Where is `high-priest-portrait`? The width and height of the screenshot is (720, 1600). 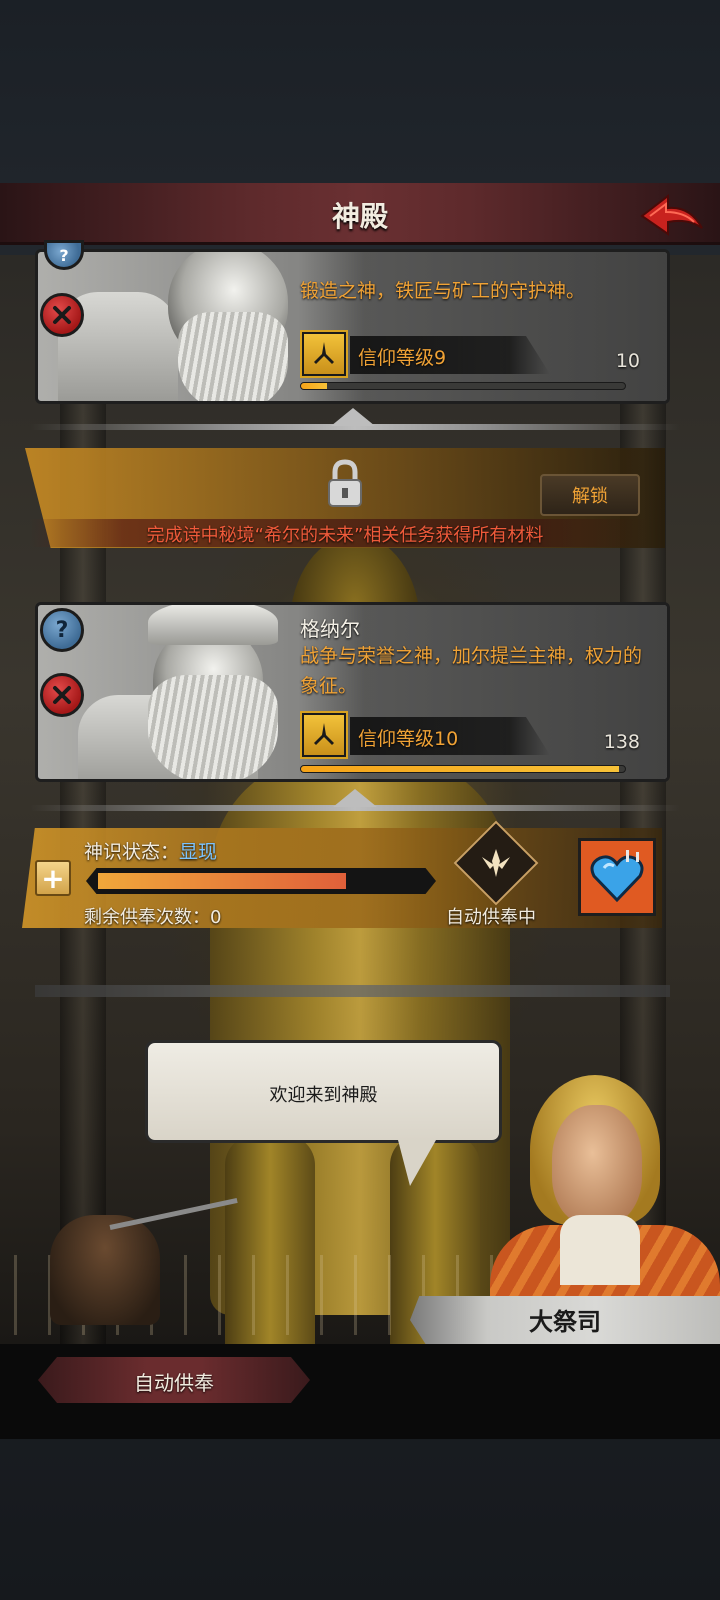
high-priest-portrait is located at coordinates (605, 1187).